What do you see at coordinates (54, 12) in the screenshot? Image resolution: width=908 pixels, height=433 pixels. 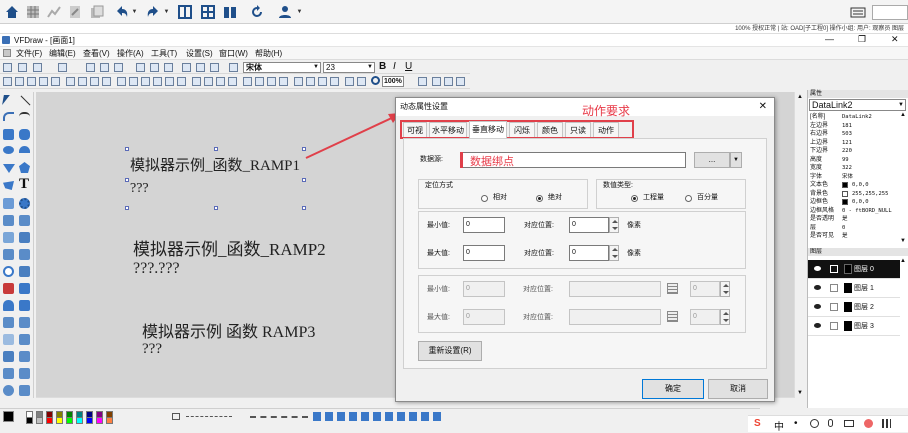 I see `chart-icon` at bounding box center [54, 12].